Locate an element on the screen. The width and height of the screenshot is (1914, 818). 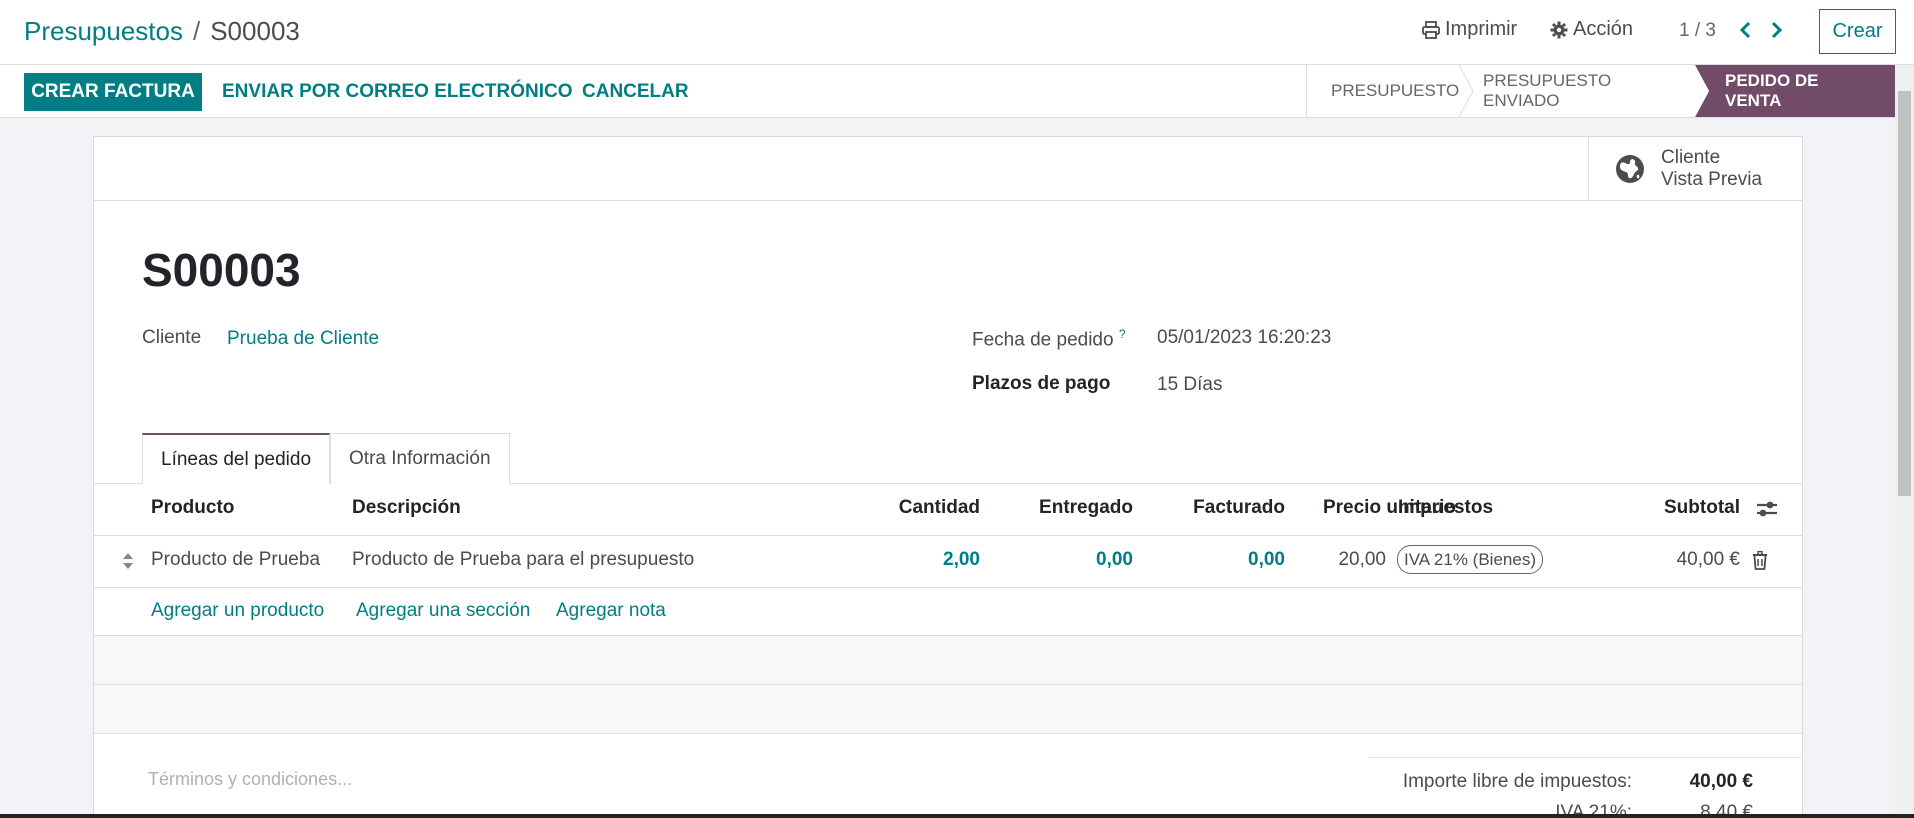
action-button: Acción is located at coordinates (1591, 29).